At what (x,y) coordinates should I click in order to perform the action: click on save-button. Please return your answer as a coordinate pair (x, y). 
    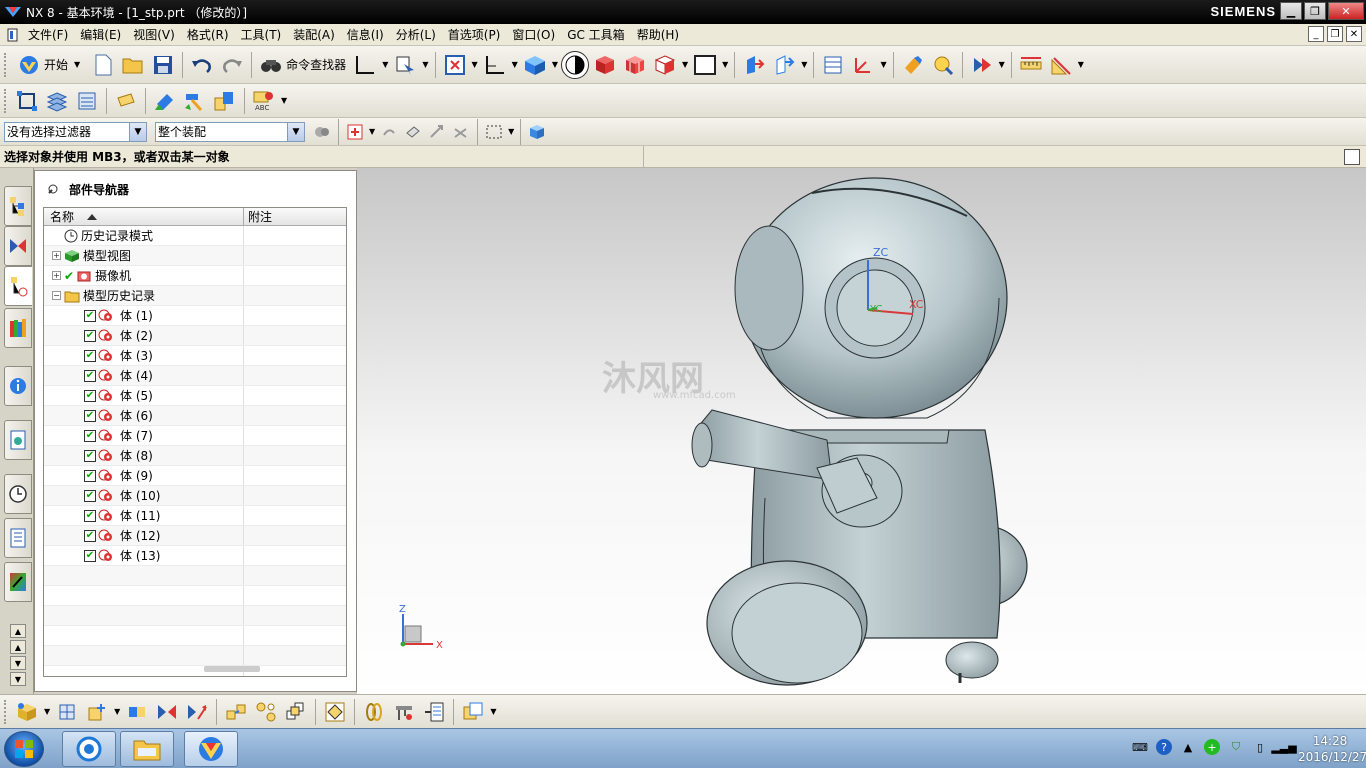
    Looking at the image, I should click on (163, 65).